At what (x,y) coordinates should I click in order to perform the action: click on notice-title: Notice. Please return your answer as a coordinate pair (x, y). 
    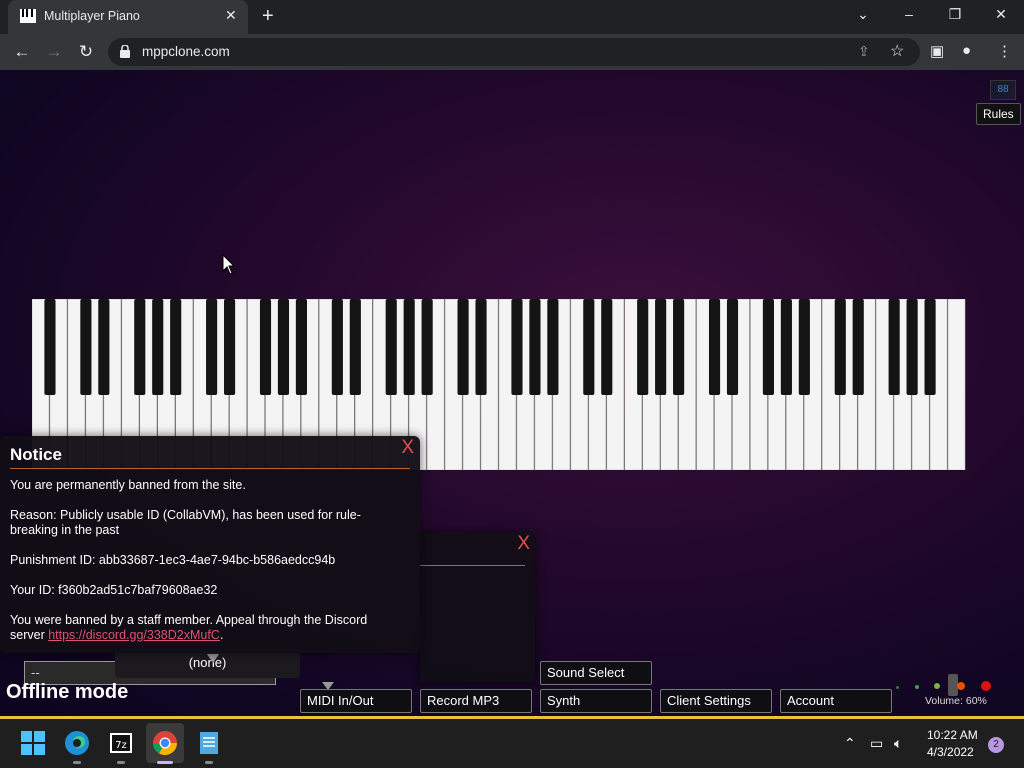
    Looking at the image, I should click on (36, 454).